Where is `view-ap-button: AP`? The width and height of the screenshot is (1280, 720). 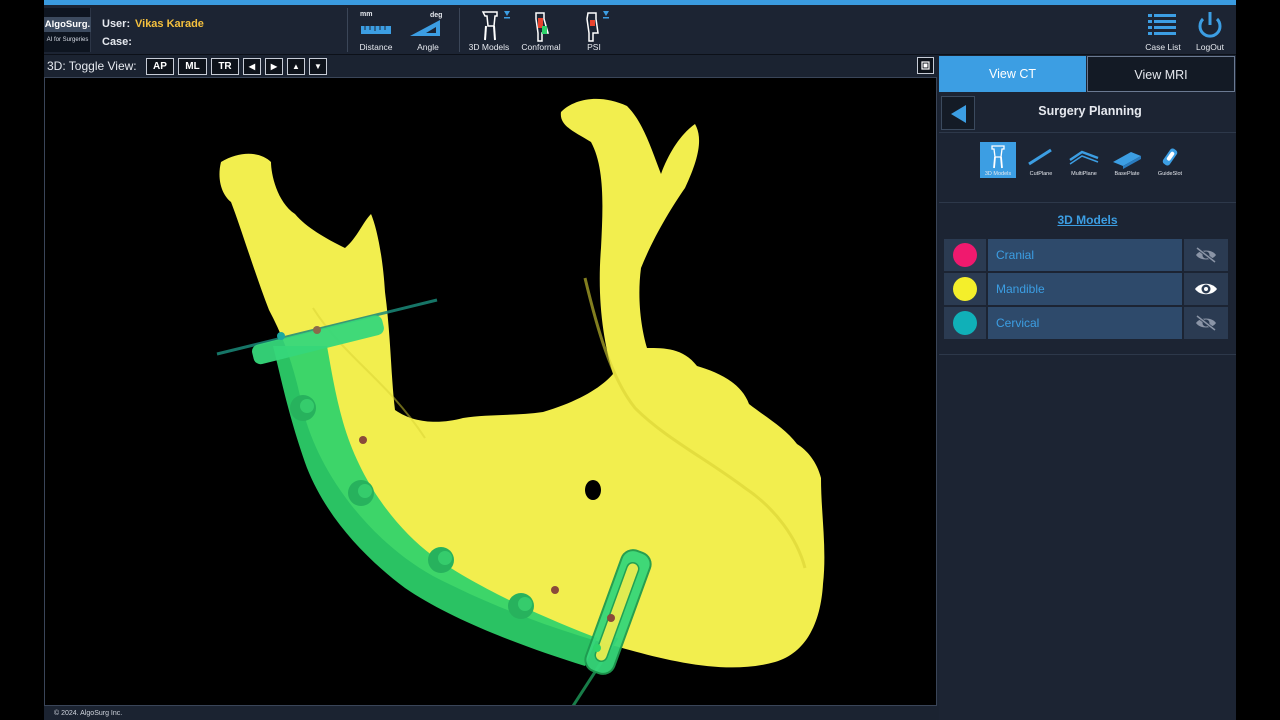 view-ap-button: AP is located at coordinates (160, 66).